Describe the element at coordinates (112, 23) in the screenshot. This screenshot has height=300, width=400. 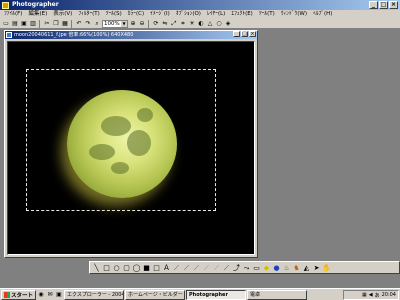
I see `zoom-value: 100%` at that location.